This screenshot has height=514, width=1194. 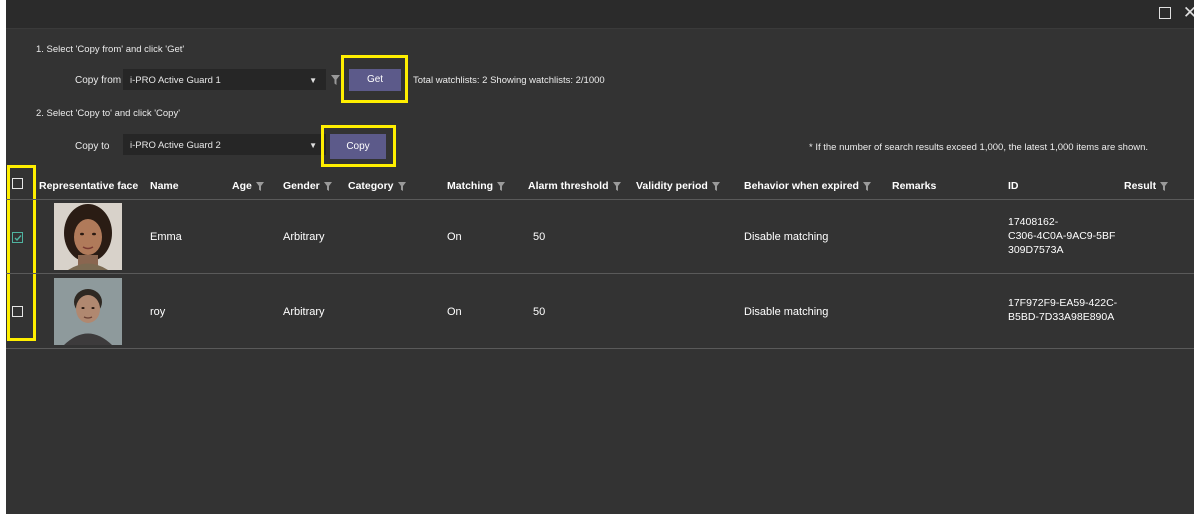 I want to click on copy-to-label: Copy to, so click(x=92, y=146).